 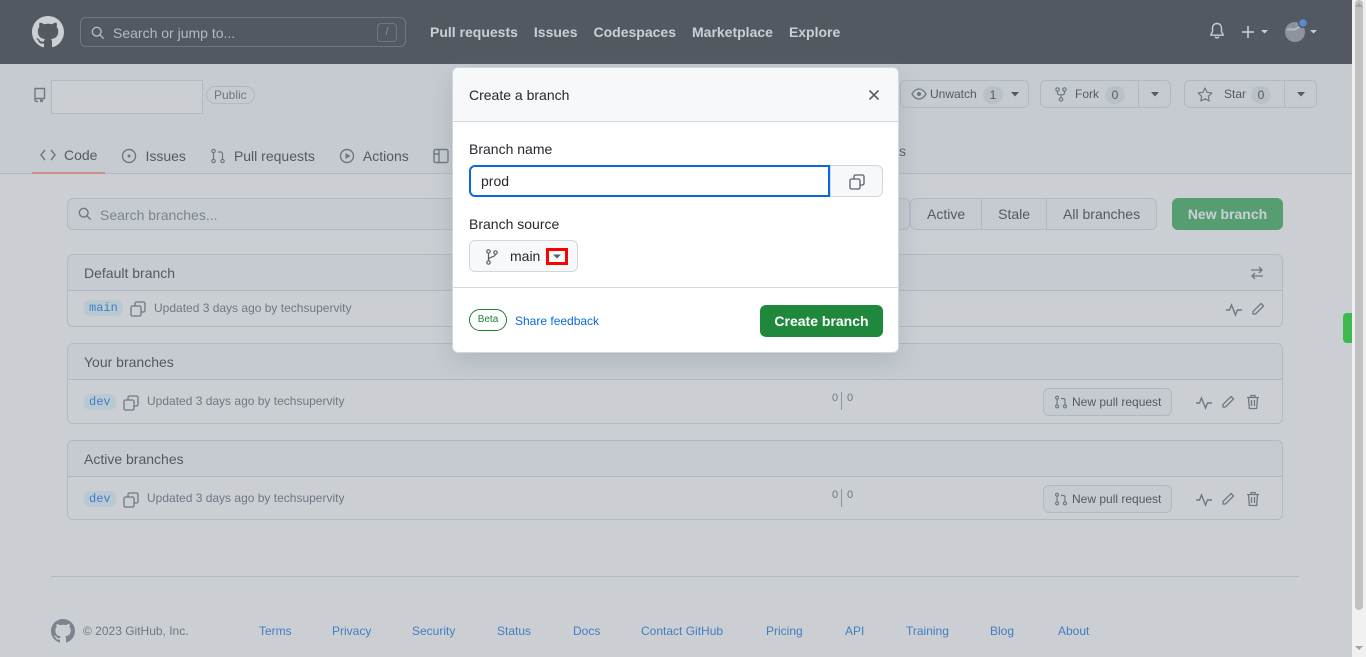 I want to click on create-branch-button: Create branch, so click(x=821, y=321).